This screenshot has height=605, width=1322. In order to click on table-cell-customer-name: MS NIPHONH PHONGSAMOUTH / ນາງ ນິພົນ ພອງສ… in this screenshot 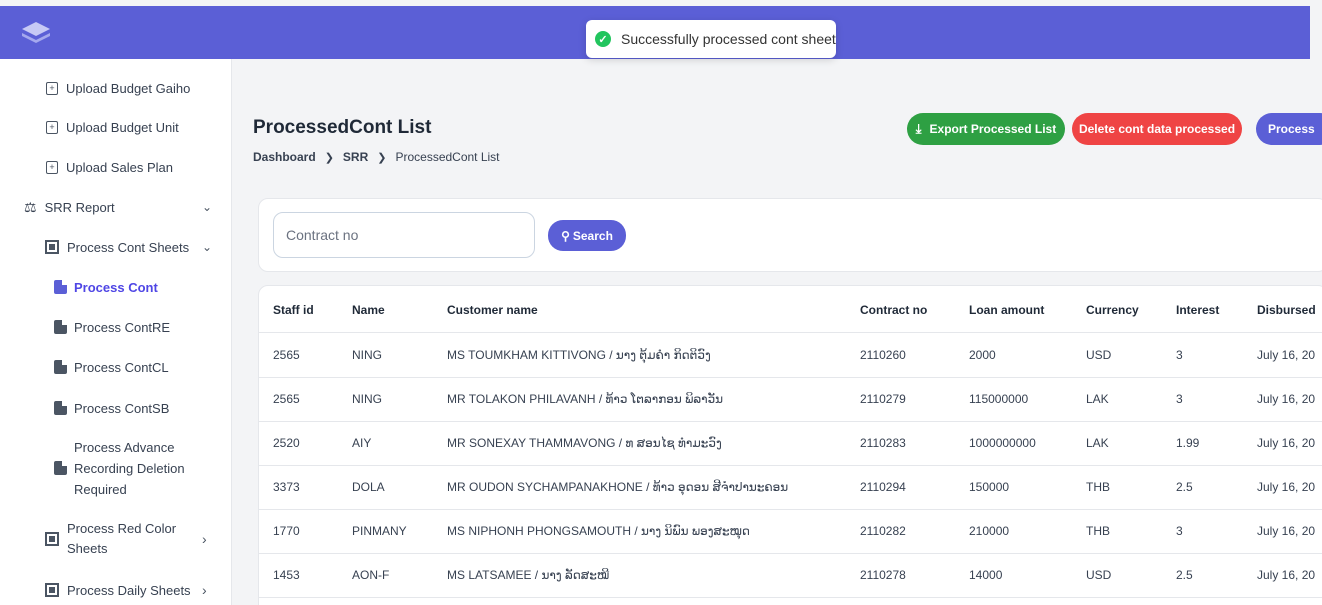, I will do `click(598, 531)`.